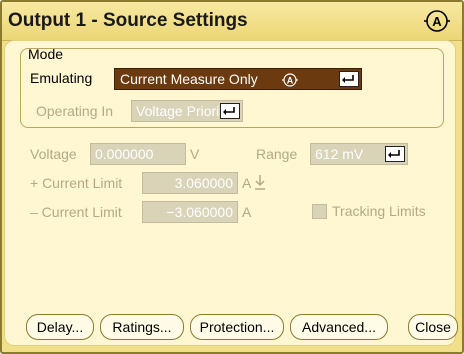  What do you see at coordinates (61, 78) in the screenshot?
I see `emulating-label: Emulating` at bounding box center [61, 78].